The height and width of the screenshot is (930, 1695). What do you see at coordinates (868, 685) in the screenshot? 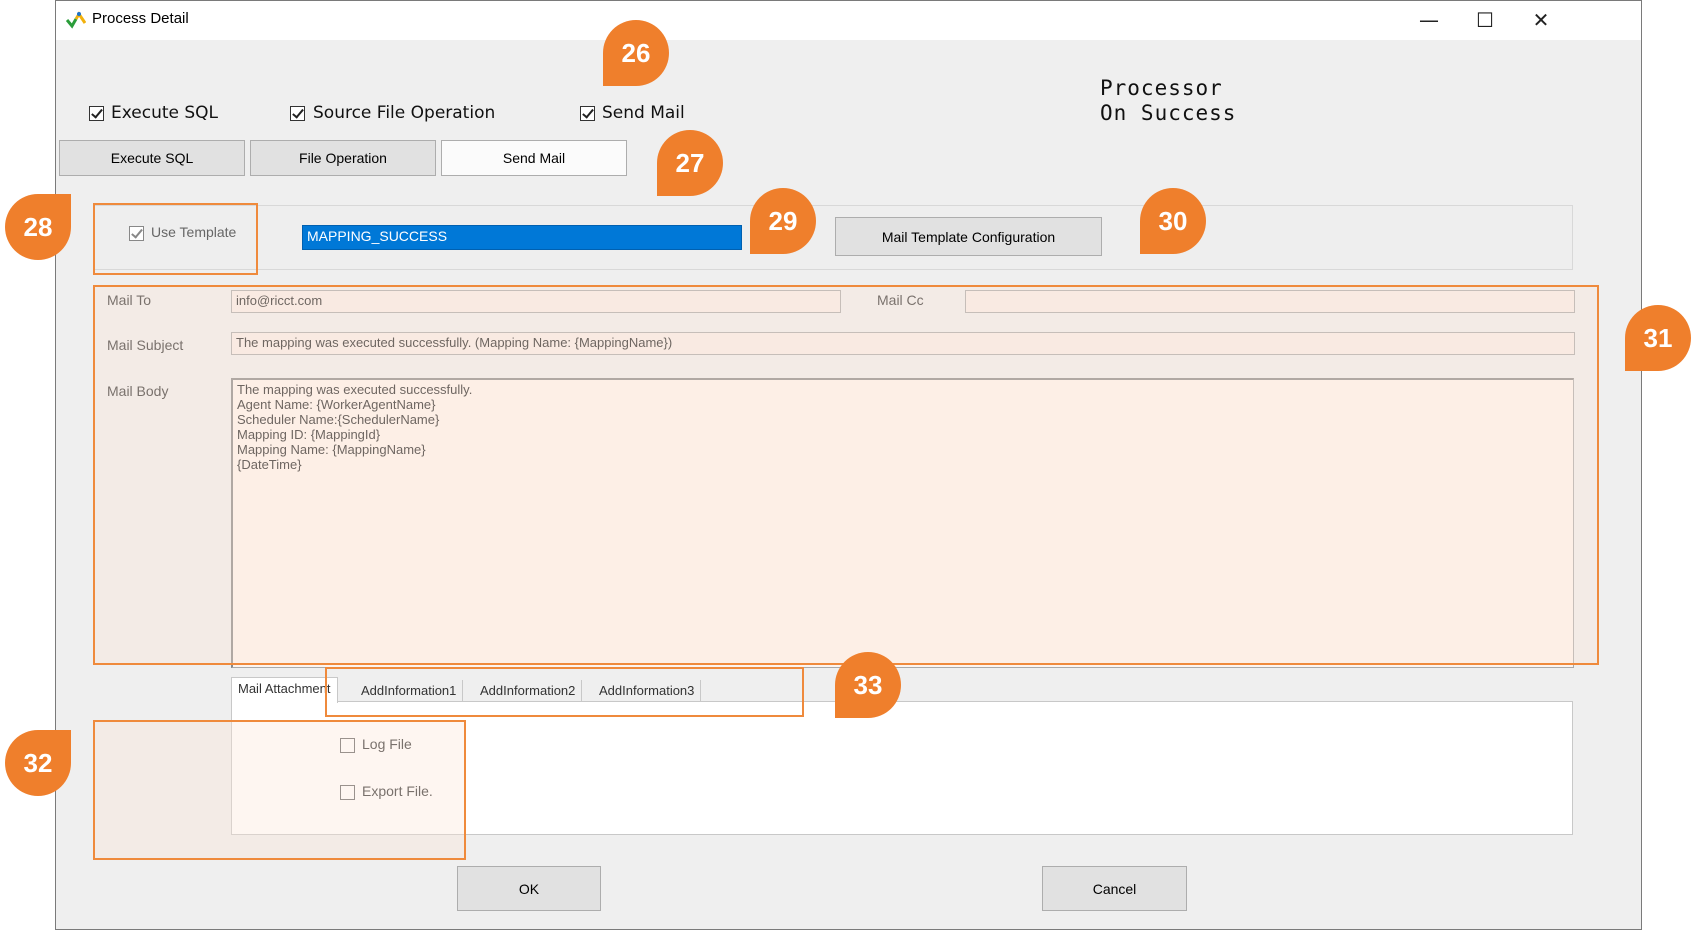
I see `callout-badge: 33` at bounding box center [868, 685].